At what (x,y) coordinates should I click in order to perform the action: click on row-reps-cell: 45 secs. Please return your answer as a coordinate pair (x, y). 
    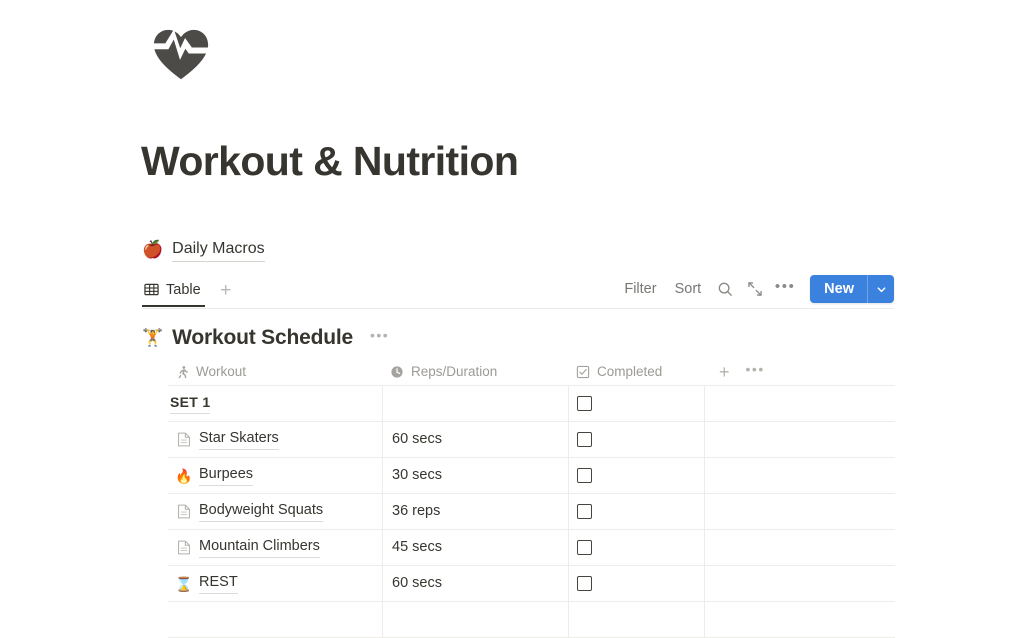
    Looking at the image, I should click on (476, 547).